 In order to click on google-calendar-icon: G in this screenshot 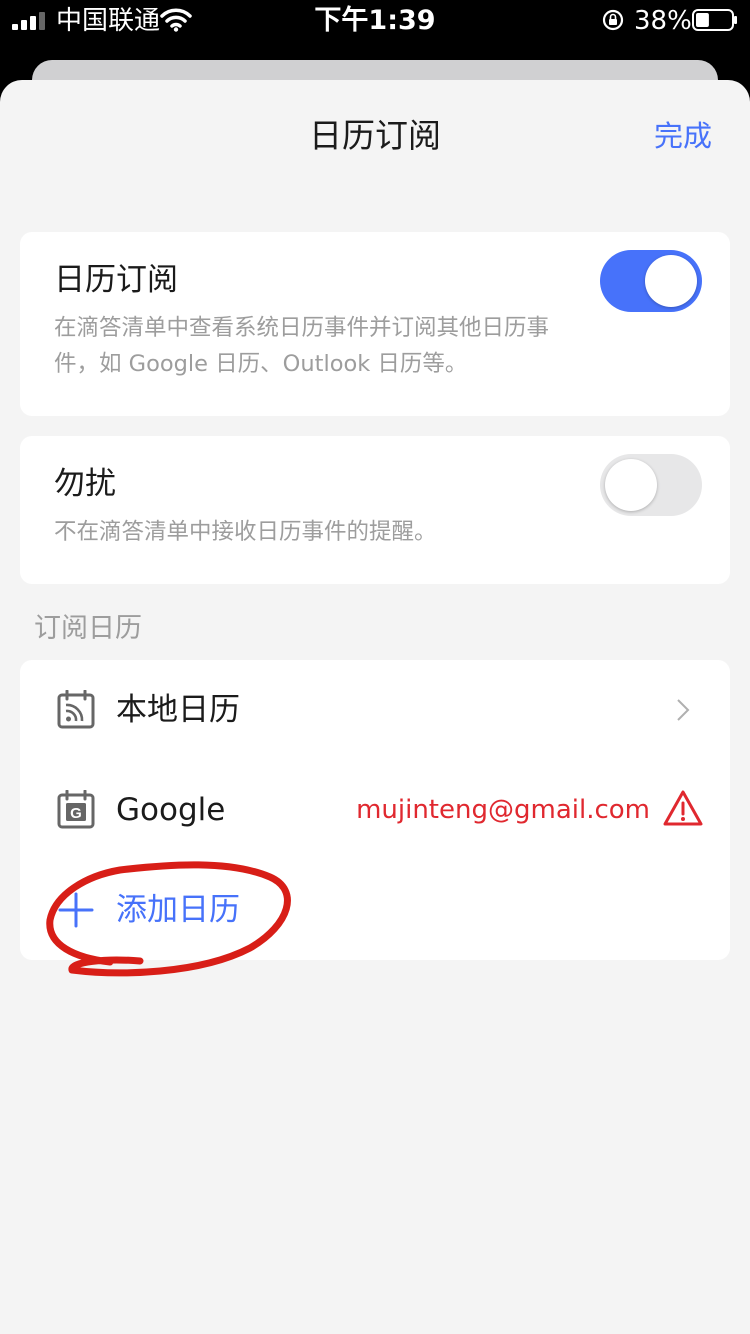, I will do `click(76, 809)`.